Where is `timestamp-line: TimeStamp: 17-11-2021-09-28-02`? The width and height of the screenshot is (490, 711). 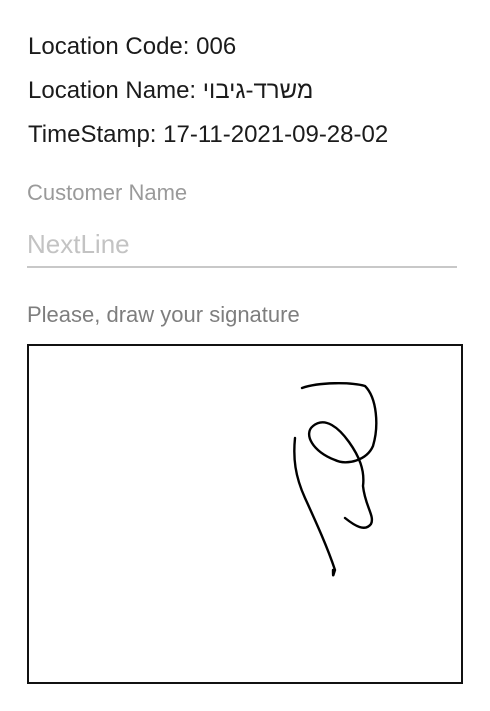
timestamp-line: TimeStamp: 17-11-2021-09-28-02 is located at coordinates (208, 135).